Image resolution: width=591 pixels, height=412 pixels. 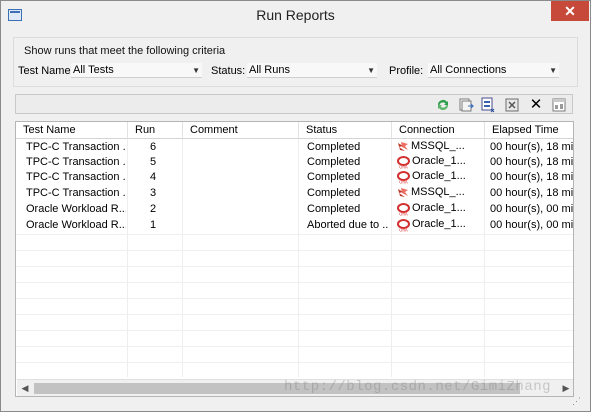 I want to click on status-label: Status:, so click(x=228, y=71).